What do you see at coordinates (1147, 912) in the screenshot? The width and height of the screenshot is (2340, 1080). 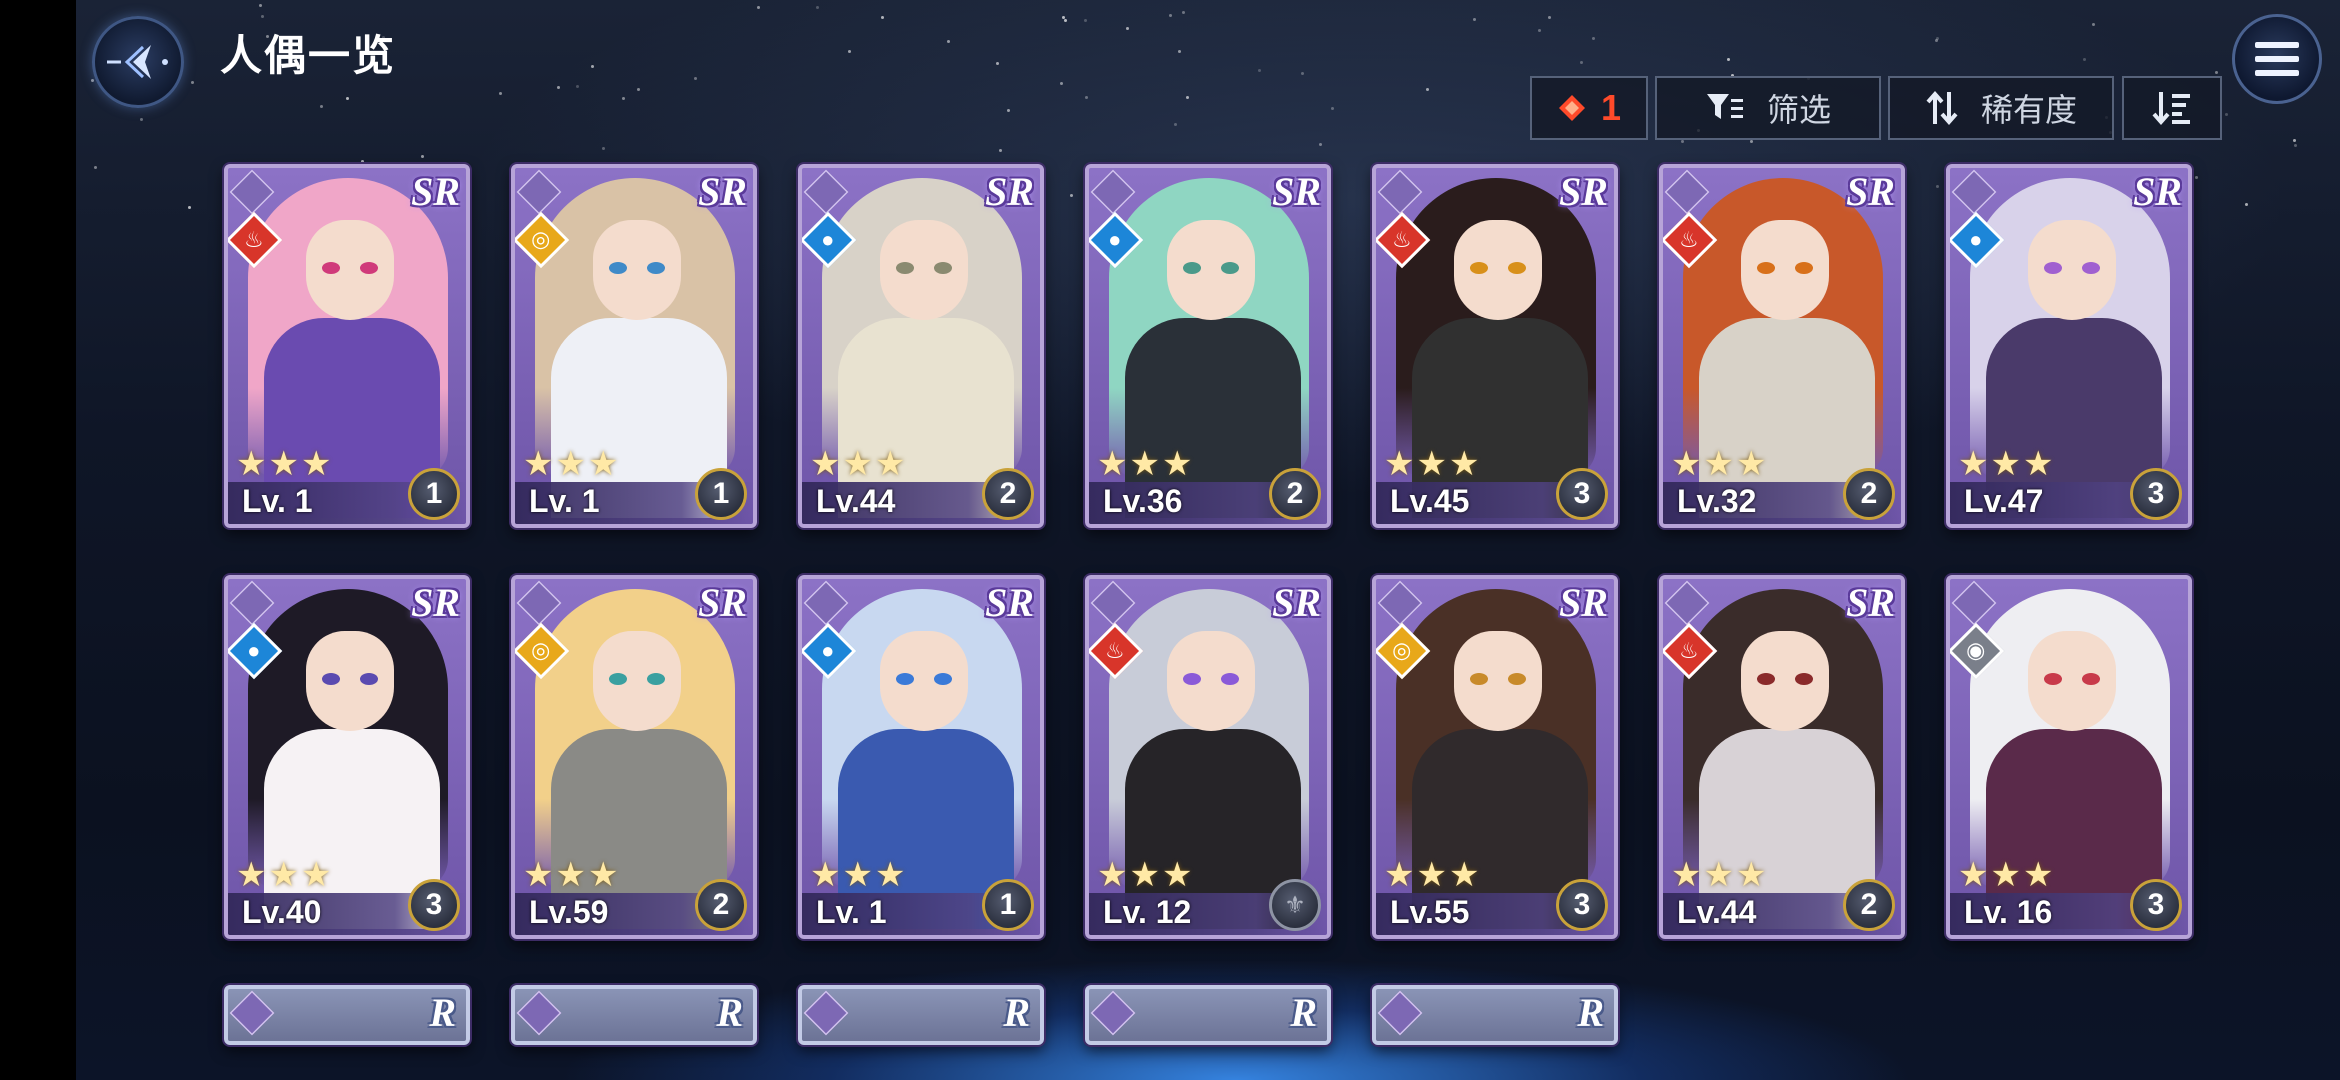 I see `level-label: Lv. 12` at bounding box center [1147, 912].